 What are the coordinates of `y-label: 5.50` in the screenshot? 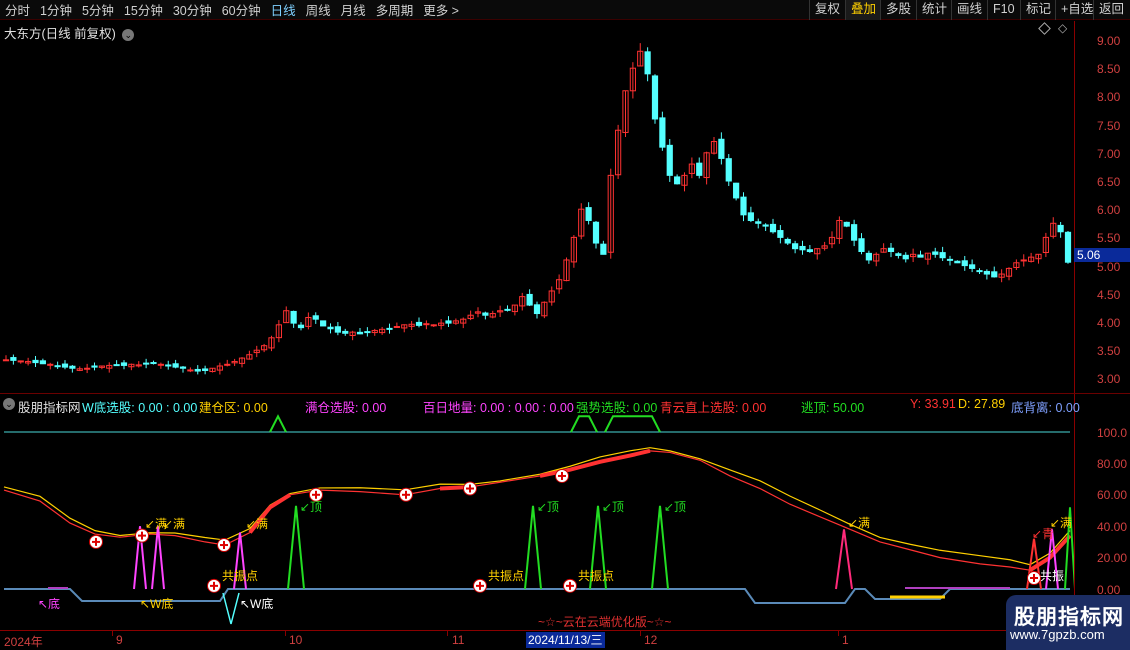 It's located at (1109, 238).